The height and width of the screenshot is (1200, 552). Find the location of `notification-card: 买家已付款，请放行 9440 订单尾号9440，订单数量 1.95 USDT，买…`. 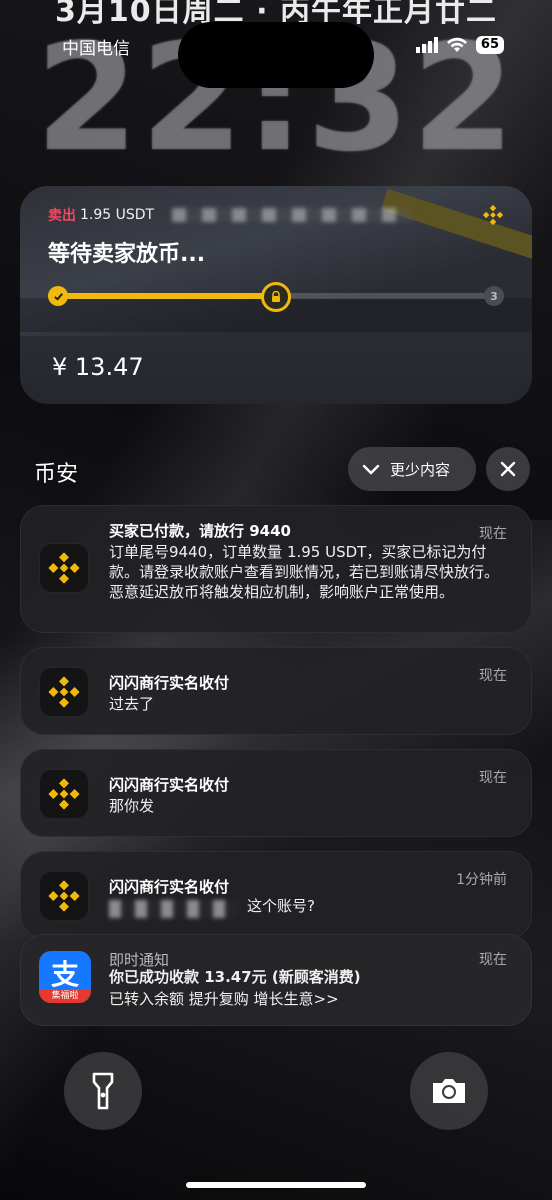

notification-card: 买家已付款，请放行 9440 订单尾号9440，订单数量 1.95 USDT，买… is located at coordinates (276, 569).